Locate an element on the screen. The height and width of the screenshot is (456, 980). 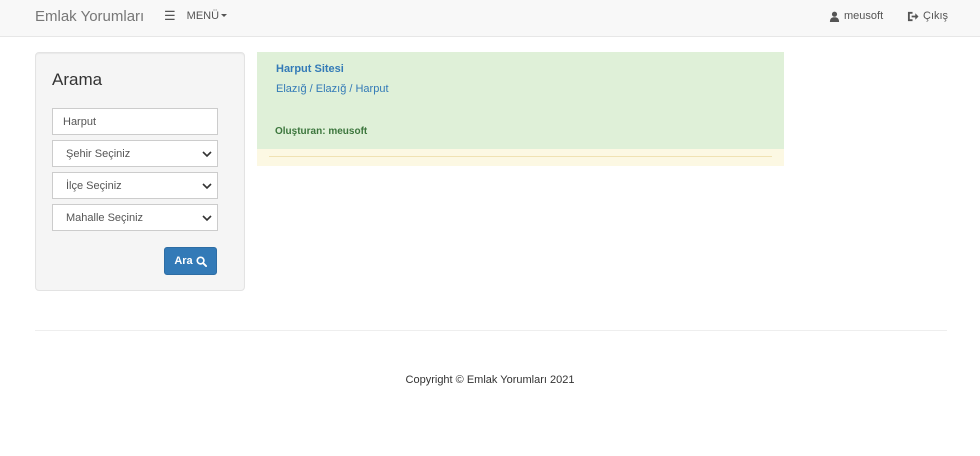
menu-dropdown-toggle: ☰ MENÜ is located at coordinates (196, 15).